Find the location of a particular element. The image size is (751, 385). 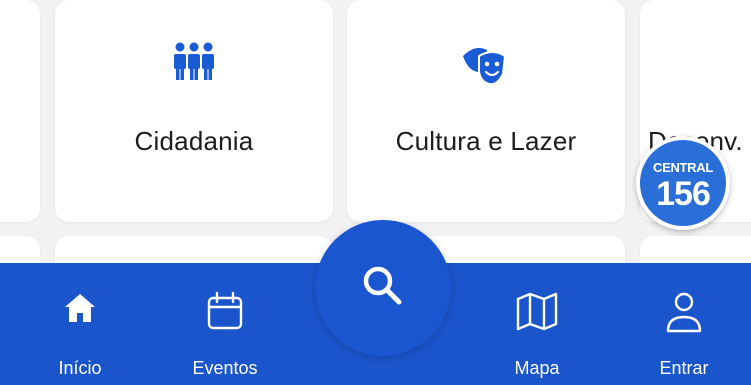

nav-label: Entrar is located at coordinates (684, 368).